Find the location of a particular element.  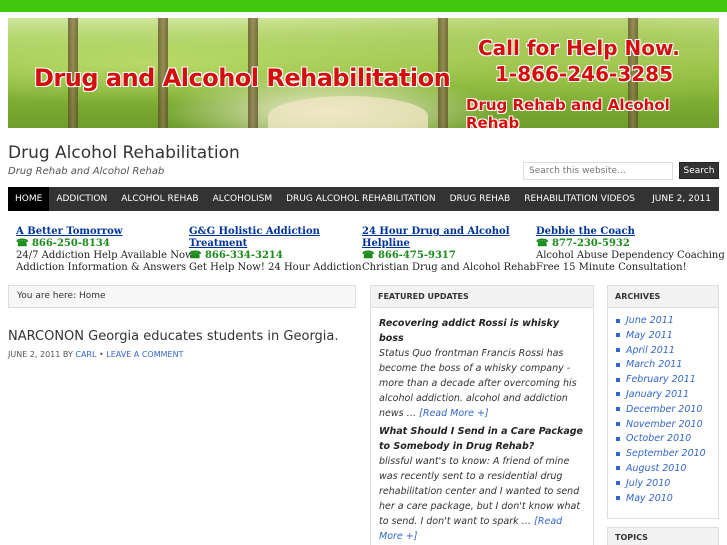

post-meta: JUNE 2, 2011 BY CARL • LEAVE A COMMENT is located at coordinates (95, 354).